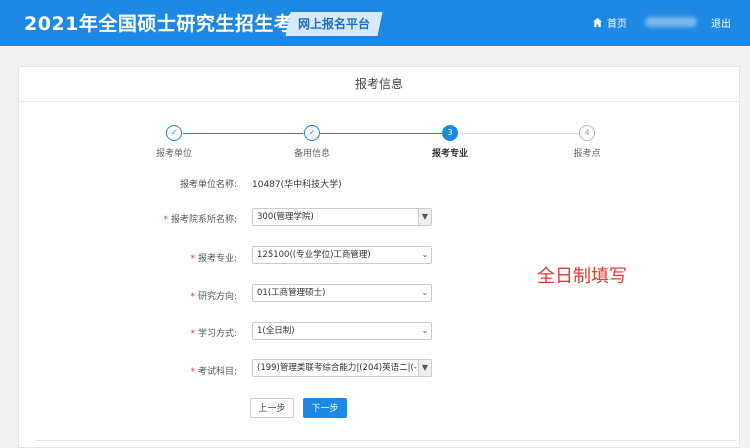 The height and width of the screenshot is (448, 750). What do you see at coordinates (721, 22) in the screenshot?
I see `logout-link: 退出` at bounding box center [721, 22].